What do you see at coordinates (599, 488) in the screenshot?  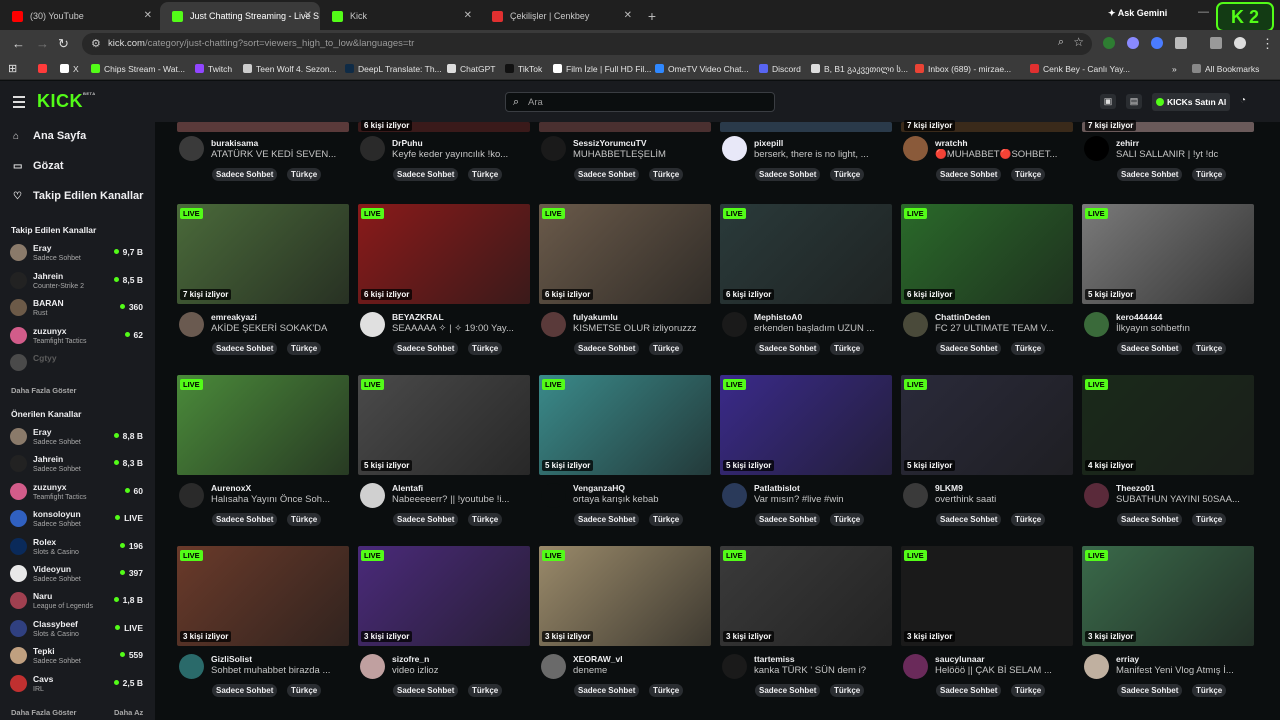 I see `channel-name: VenganzaHQ` at bounding box center [599, 488].